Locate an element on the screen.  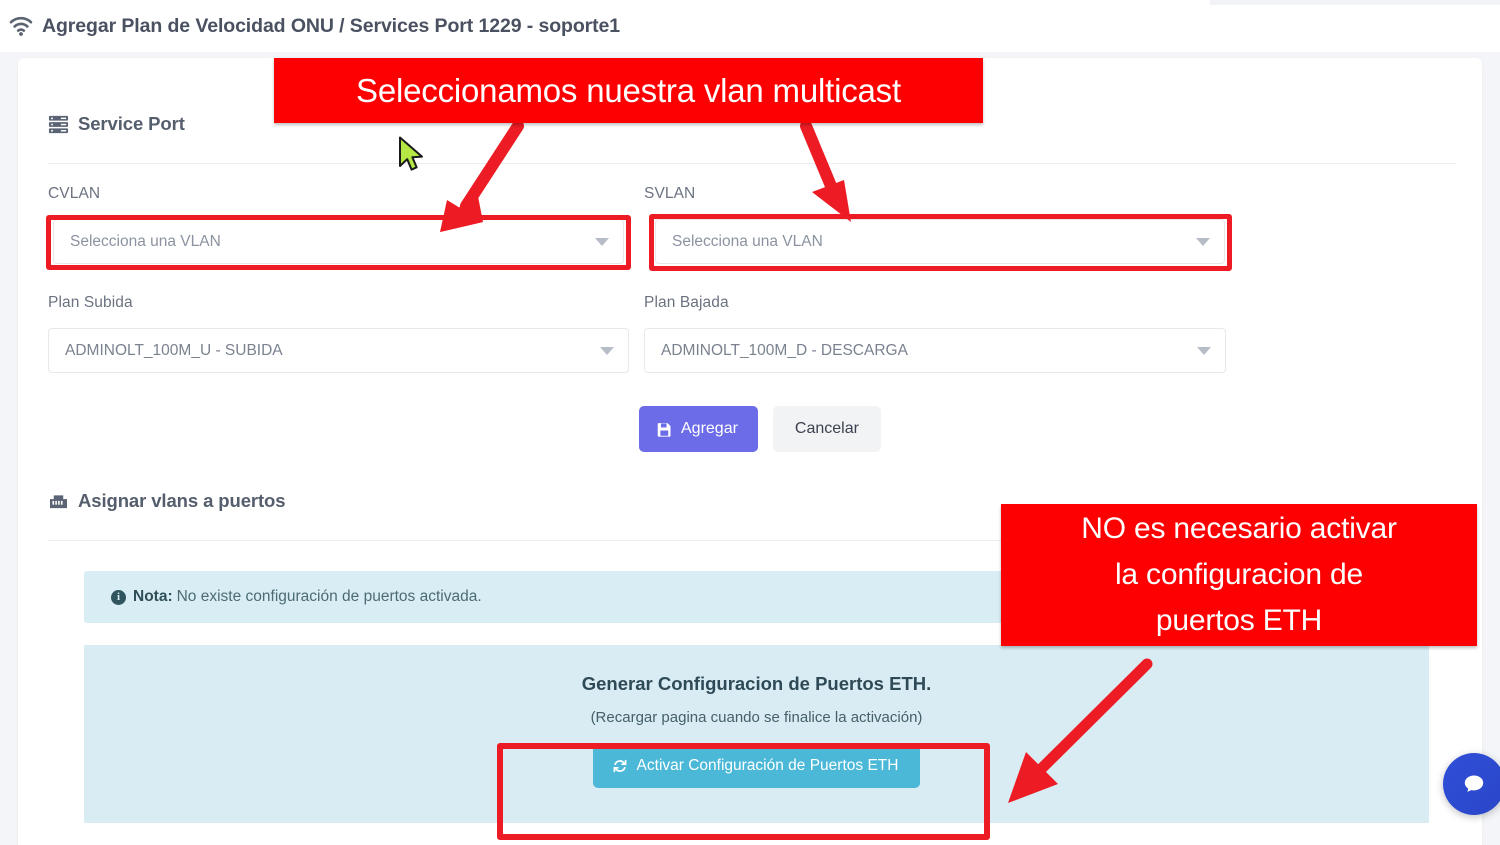
plan-bajada-value: ADMINOLT_100M_D - DESCARGA is located at coordinates (784, 350).